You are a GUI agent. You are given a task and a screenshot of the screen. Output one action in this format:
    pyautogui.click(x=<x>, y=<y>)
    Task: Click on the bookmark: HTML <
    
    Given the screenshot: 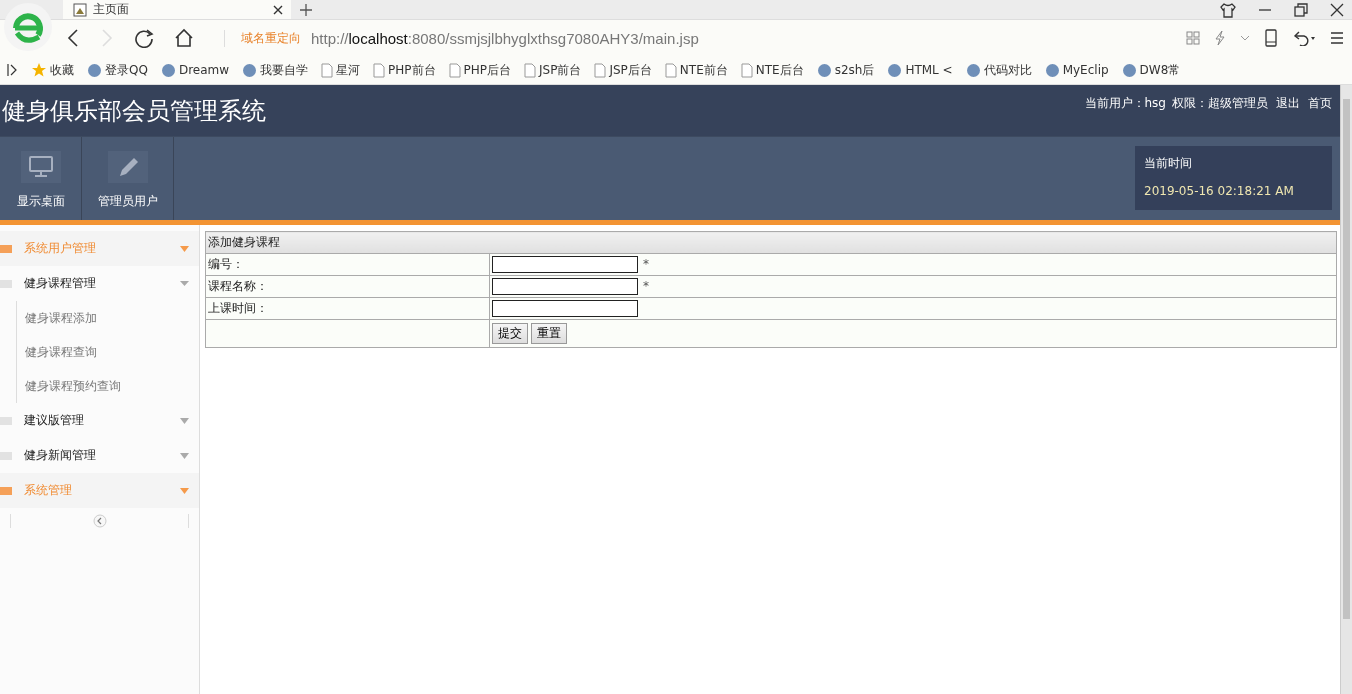 What is the action you would take?
    pyautogui.click(x=920, y=70)
    